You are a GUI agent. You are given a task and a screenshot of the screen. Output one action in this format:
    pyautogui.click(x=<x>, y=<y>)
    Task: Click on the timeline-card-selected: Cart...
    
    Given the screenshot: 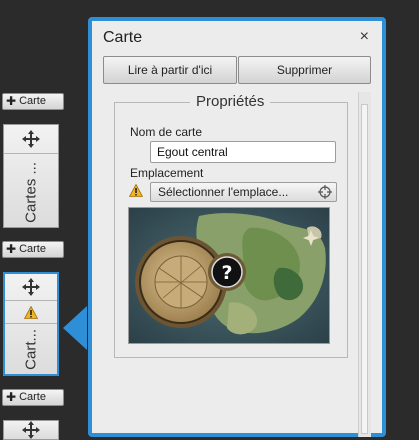 What is the action you would take?
    pyautogui.click(x=31, y=324)
    